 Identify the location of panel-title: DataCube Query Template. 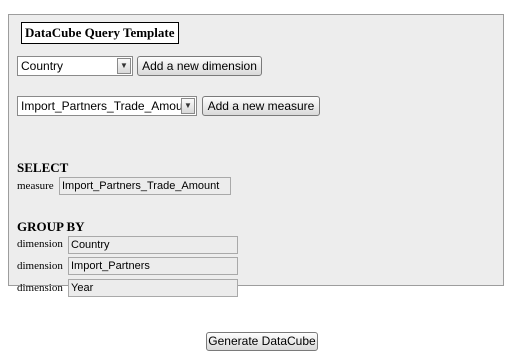
(100, 33).